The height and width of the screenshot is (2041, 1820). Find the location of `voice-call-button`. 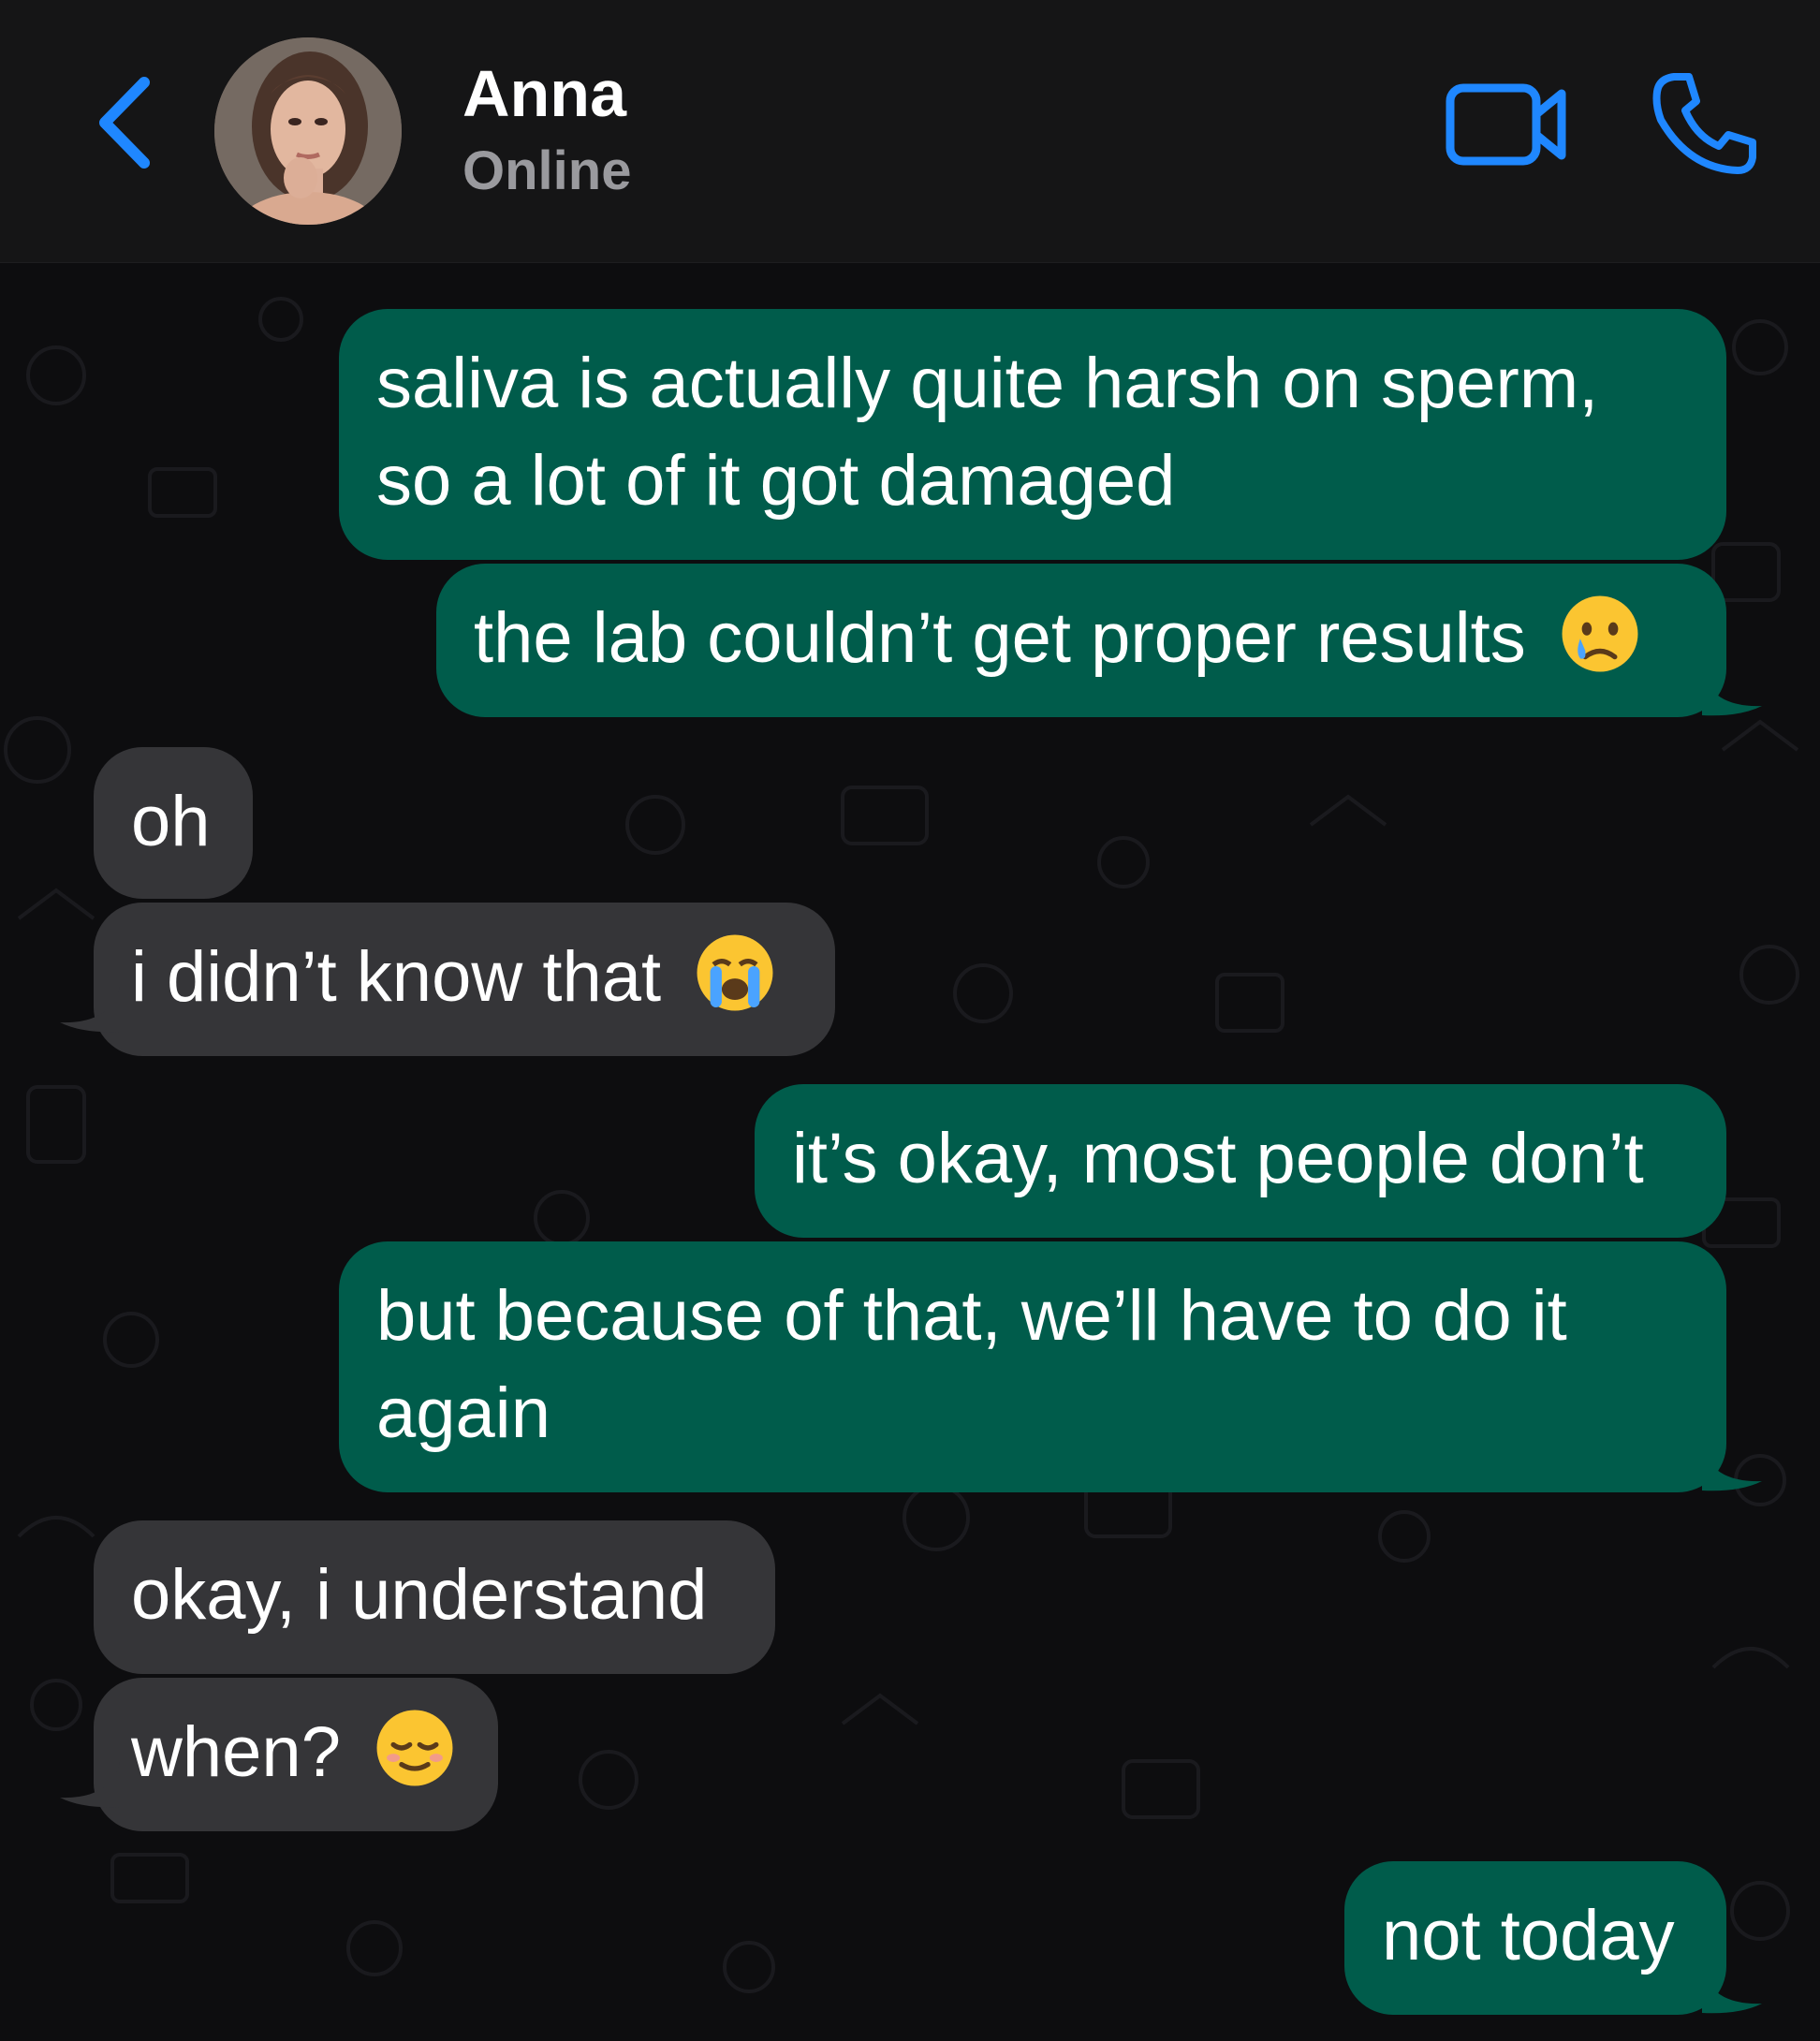

voice-call-button is located at coordinates (1704, 123).